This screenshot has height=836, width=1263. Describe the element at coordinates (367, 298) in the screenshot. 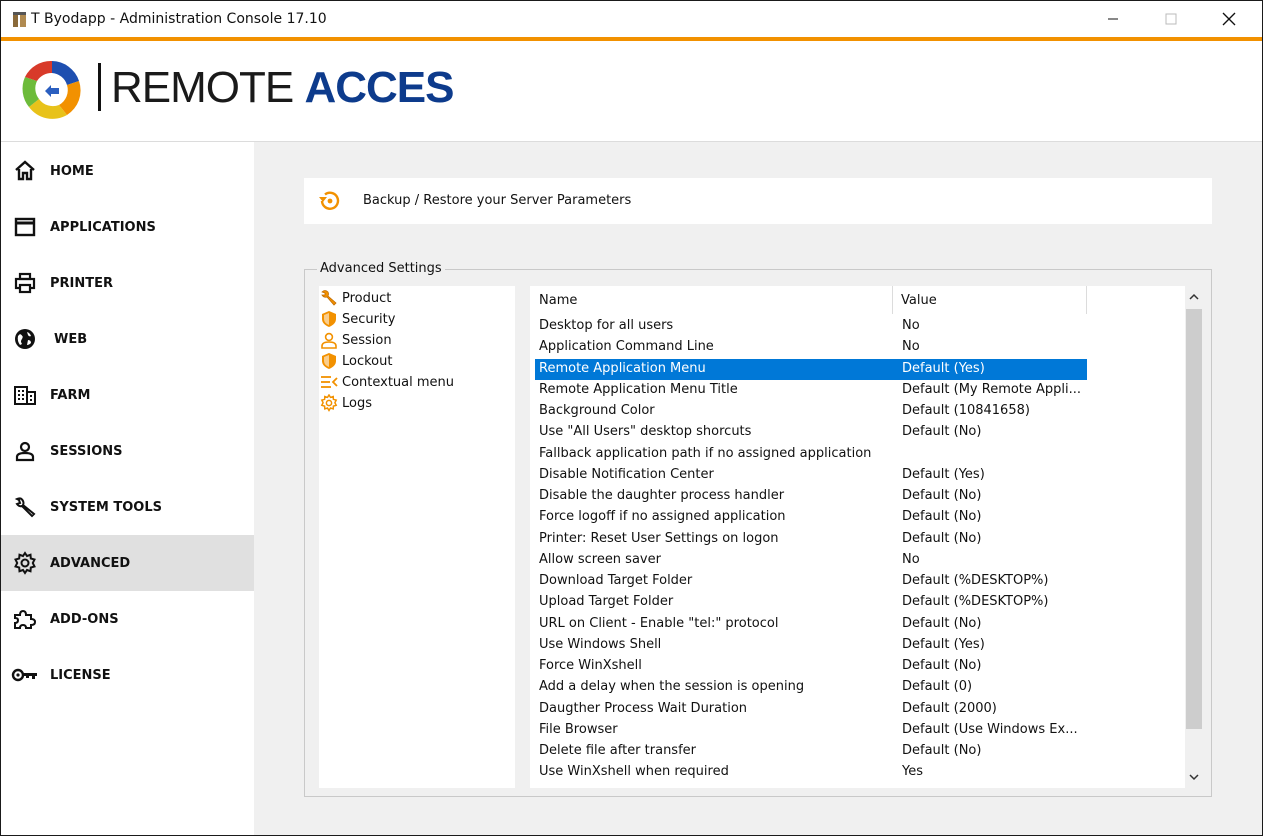

I see `tree-item-label: Product` at that location.